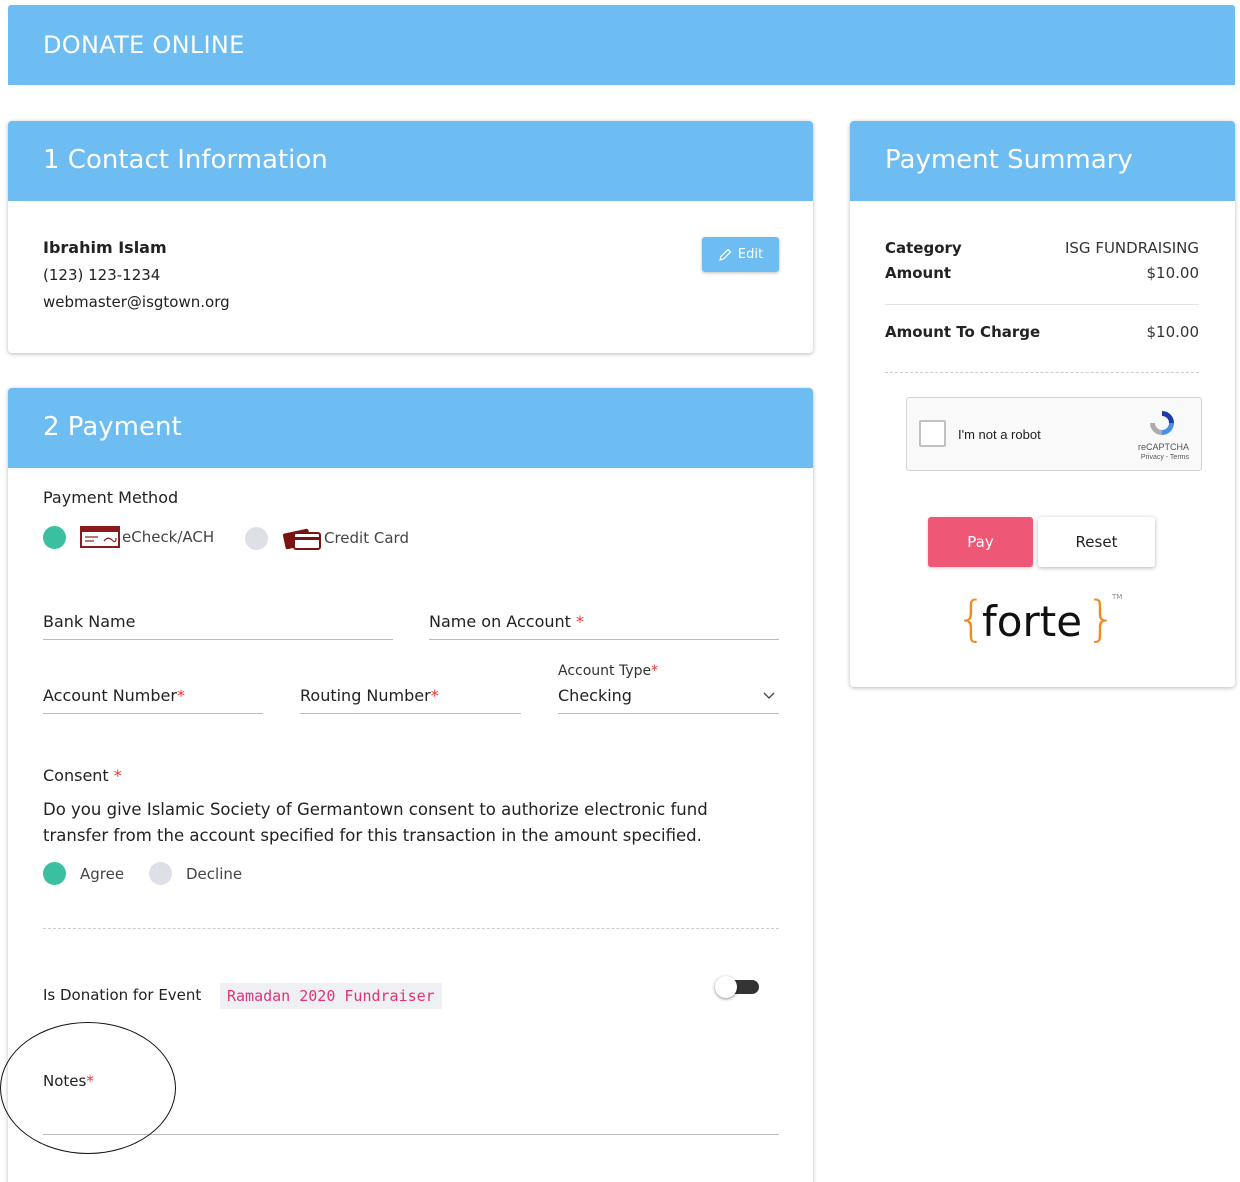  I want to click on amount-value: $10.00, so click(1173, 273).